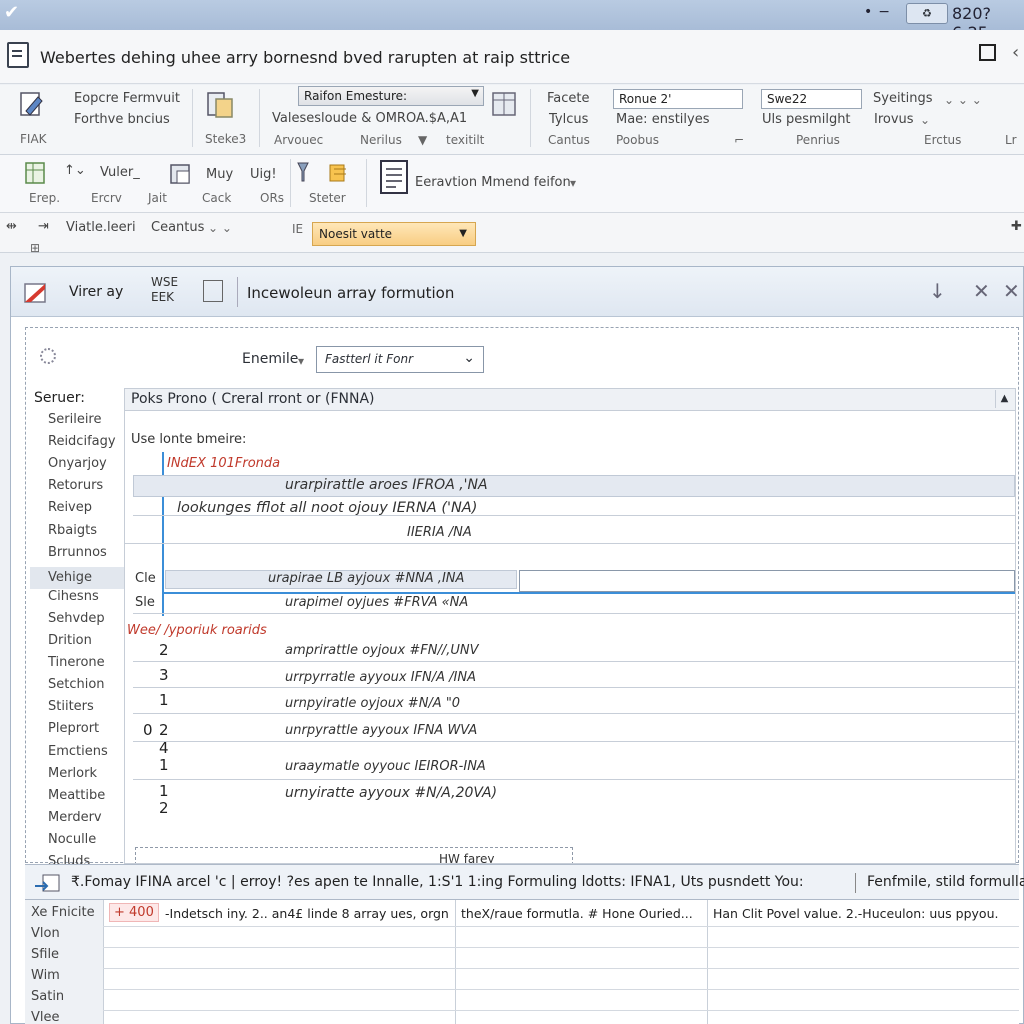  Describe the element at coordinates (44, 198) in the screenshot. I see `ribbon2-erep: Erep.` at that location.